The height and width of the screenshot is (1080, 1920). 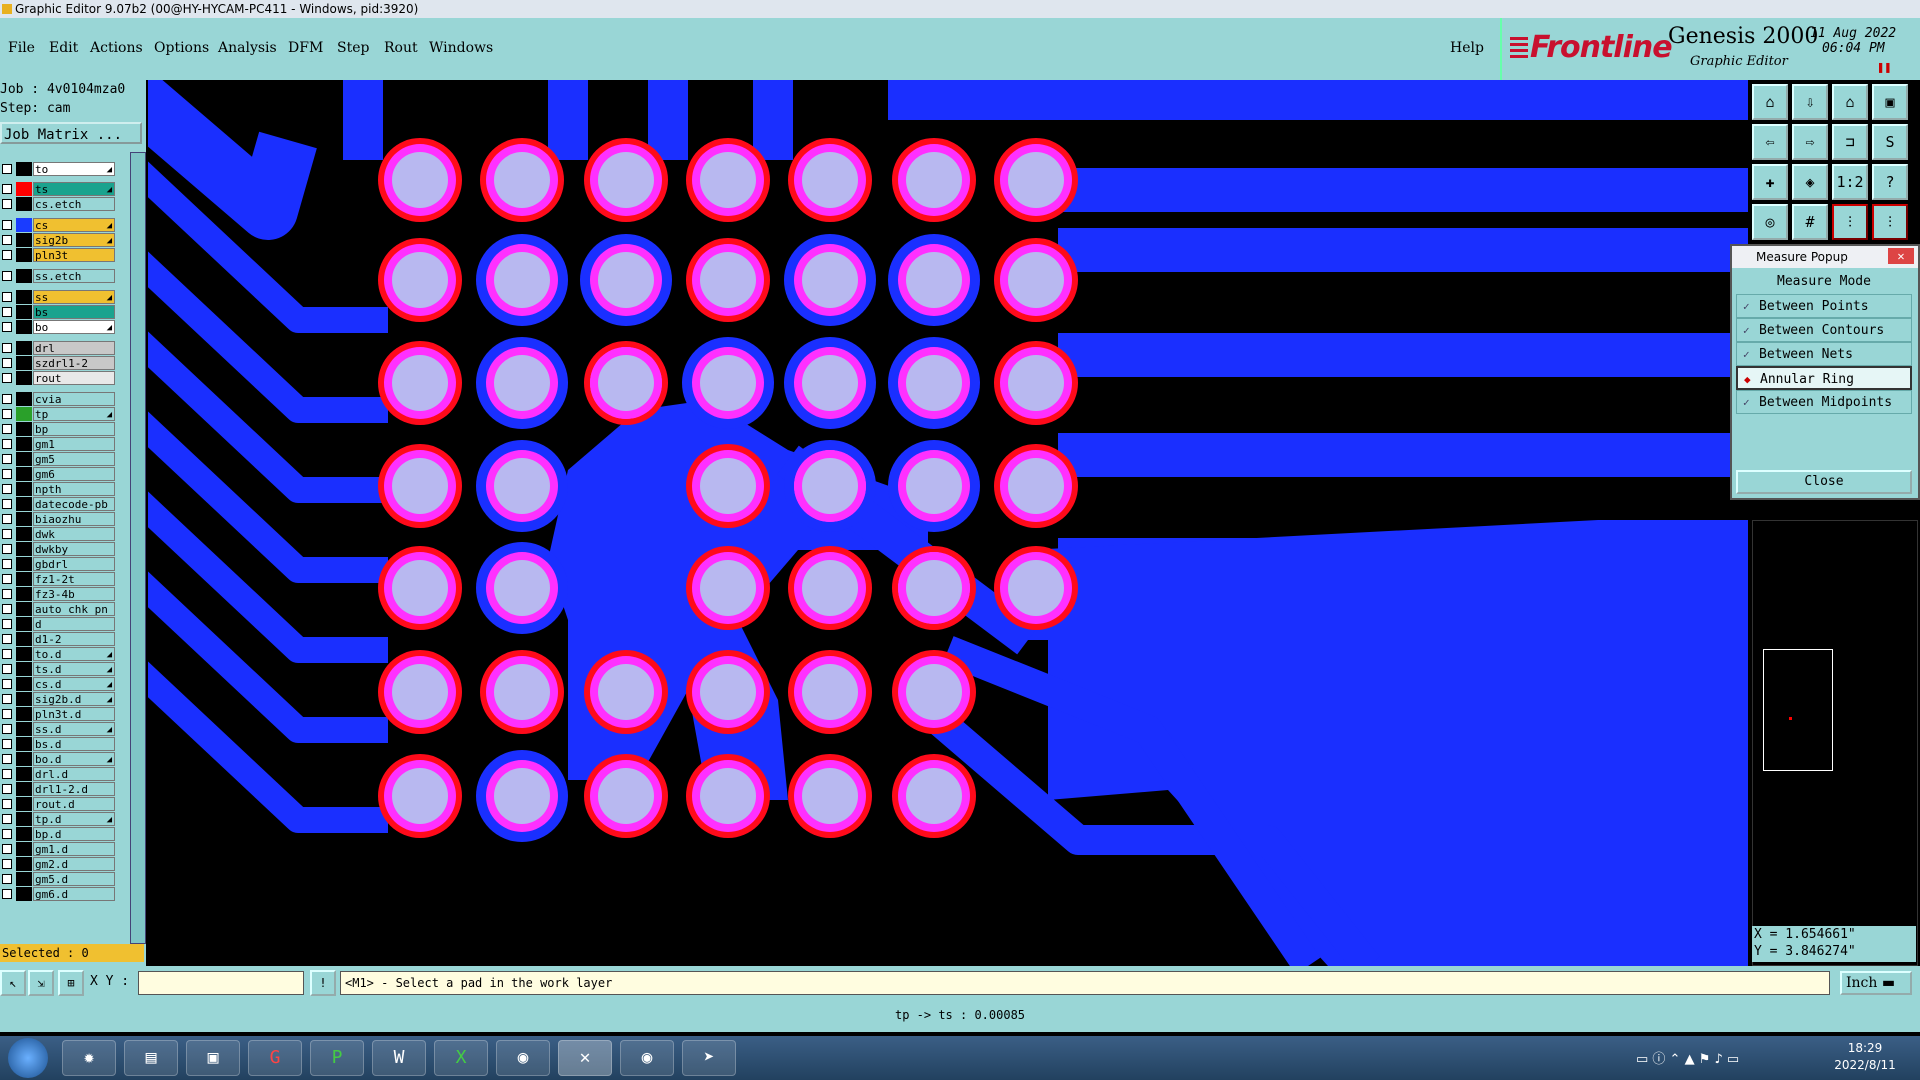 I want to click on layer-row-gm1: gm1, so click(x=60, y=444).